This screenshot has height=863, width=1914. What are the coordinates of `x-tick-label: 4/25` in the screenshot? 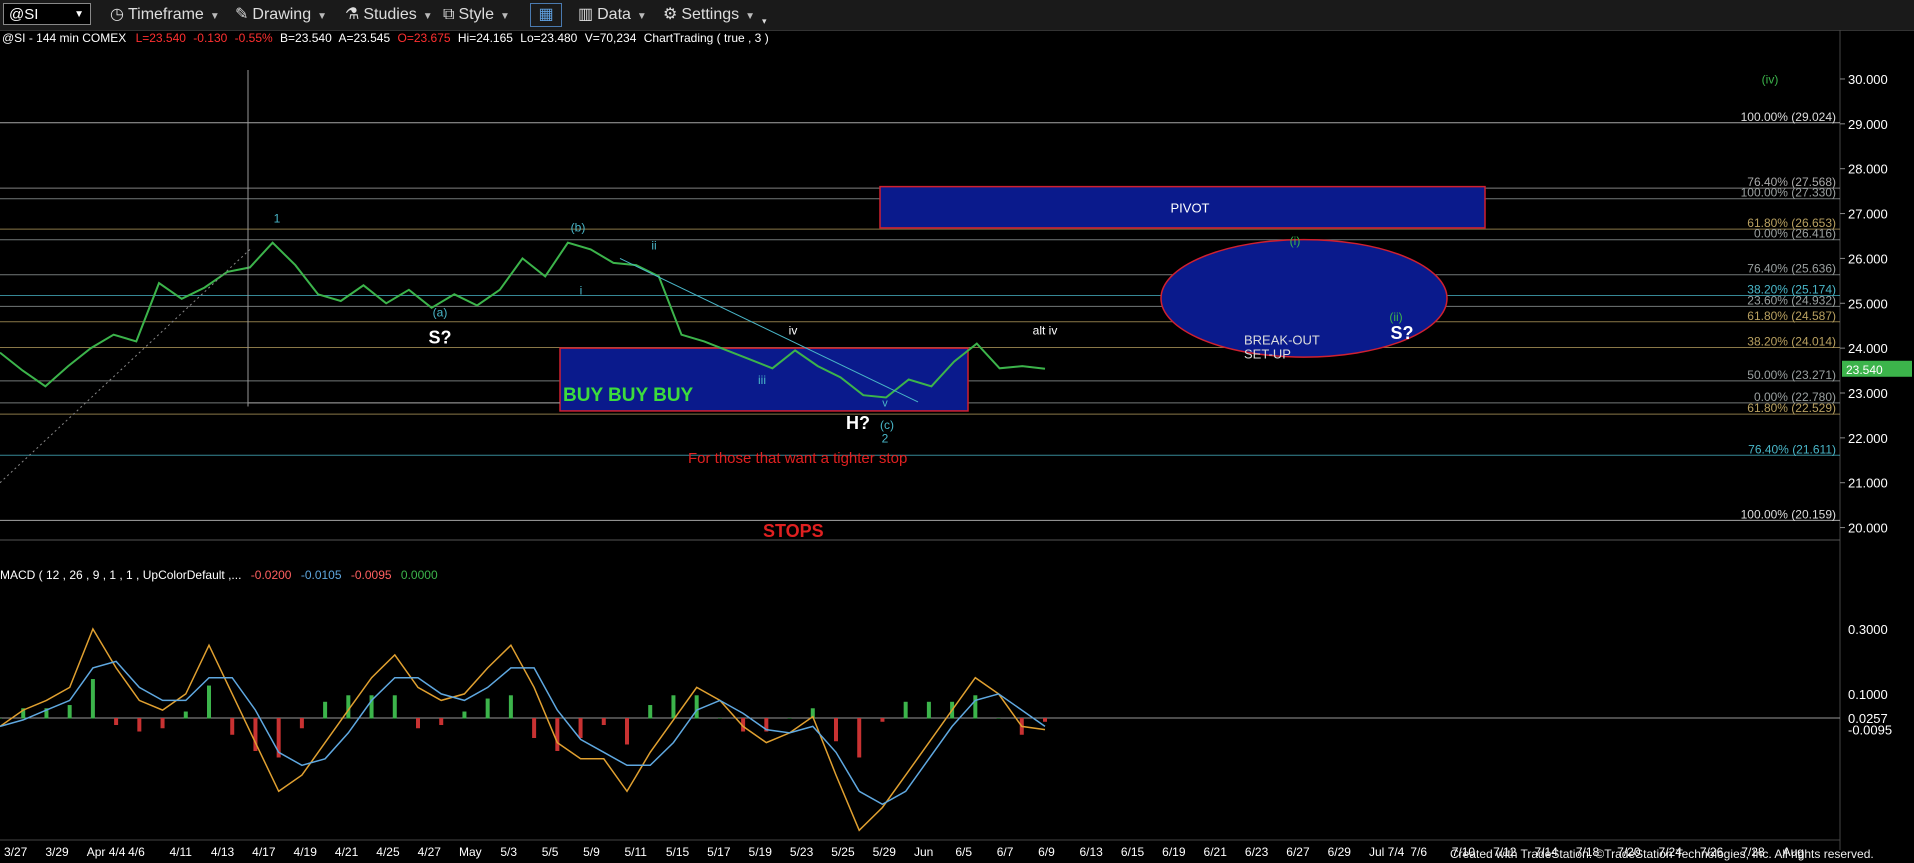 It's located at (388, 852).